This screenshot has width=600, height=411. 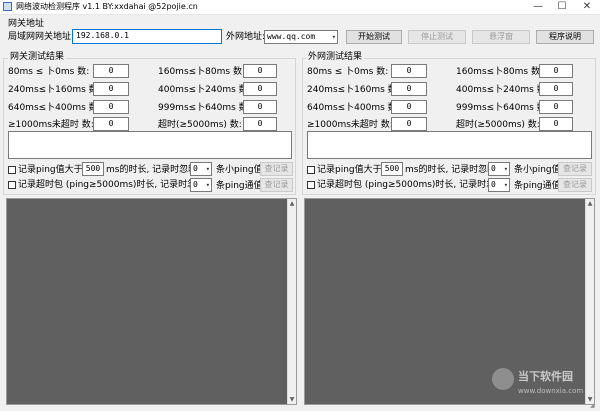 What do you see at coordinates (538, 7) in the screenshot?
I see `minimize-button: —` at bounding box center [538, 7].